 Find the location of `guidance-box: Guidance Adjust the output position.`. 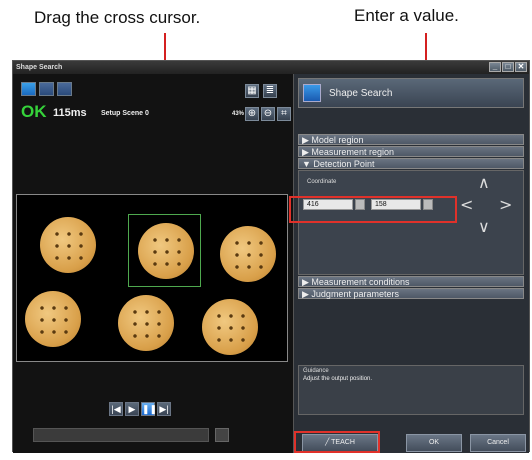

guidance-box: Guidance Adjust the output position. is located at coordinates (411, 390).